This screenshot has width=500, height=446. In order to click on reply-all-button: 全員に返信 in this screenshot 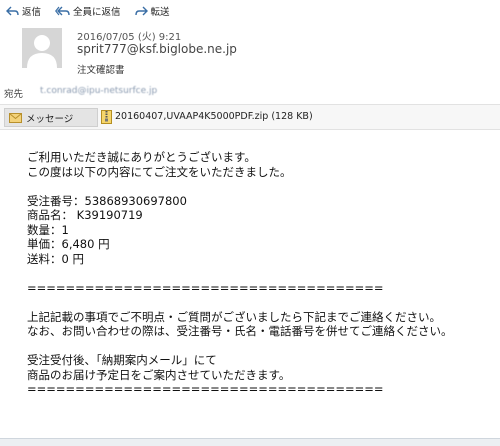, I will do `click(88, 11)`.